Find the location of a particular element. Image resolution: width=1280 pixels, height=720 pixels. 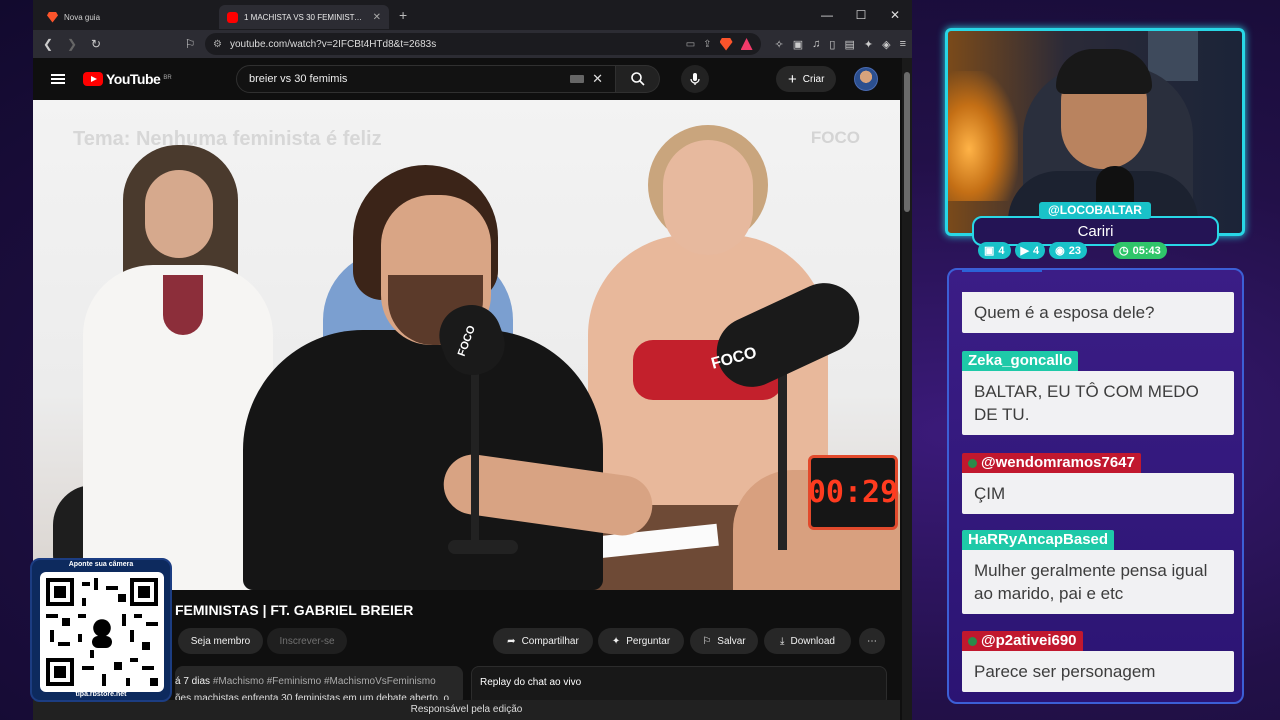

clock-icon: ◷ is located at coordinates (1123, 251).